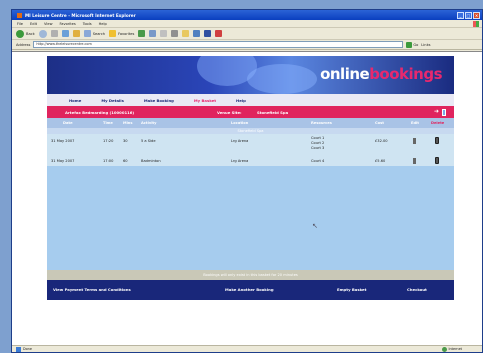 Image resolution: width=483 pixels, height=353 pixels. Describe the element at coordinates (42, 33) in the screenshot. I see `forward-arrow-icon` at that location.